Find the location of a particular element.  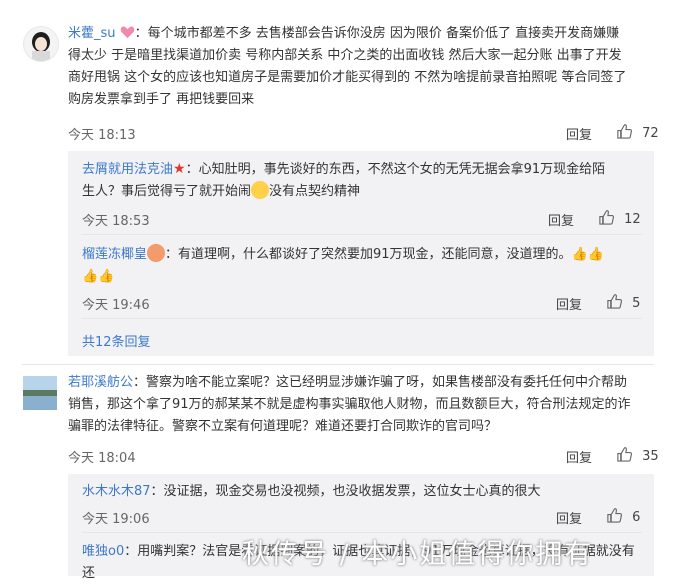

comment-time: 今天 18:13 is located at coordinates (102, 135).